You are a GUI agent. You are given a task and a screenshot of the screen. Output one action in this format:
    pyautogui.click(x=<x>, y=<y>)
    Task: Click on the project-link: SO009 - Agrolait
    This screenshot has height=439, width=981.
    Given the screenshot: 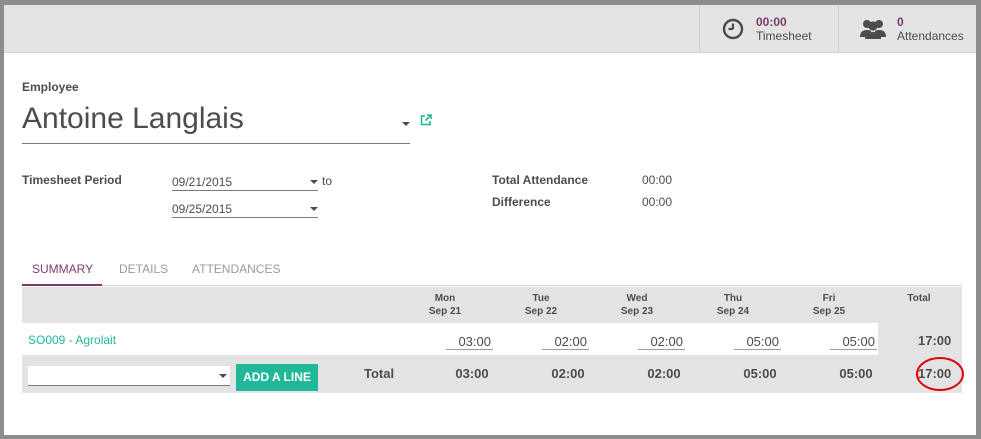 What is the action you would take?
    pyautogui.click(x=72, y=340)
    